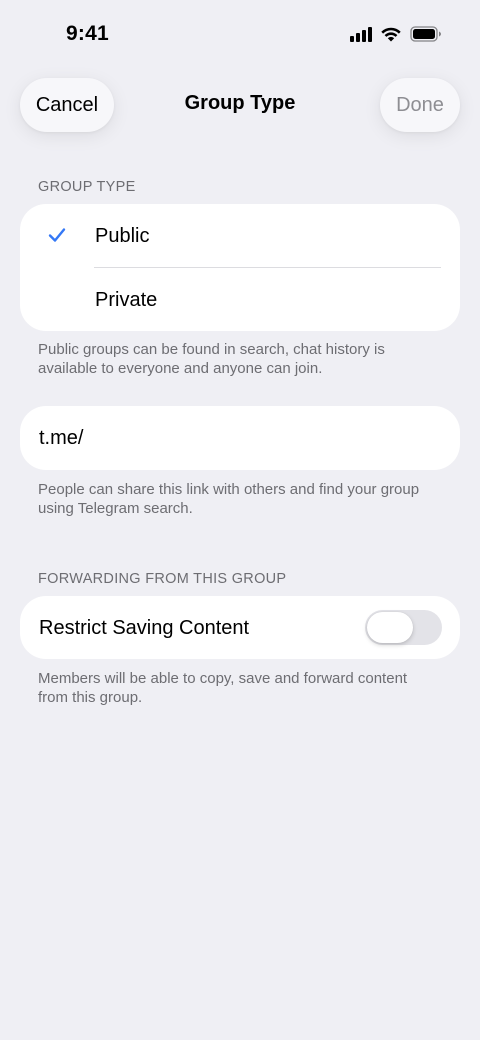 This screenshot has height=1040, width=480. What do you see at coordinates (420, 105) in the screenshot?
I see `done-button: Done` at bounding box center [420, 105].